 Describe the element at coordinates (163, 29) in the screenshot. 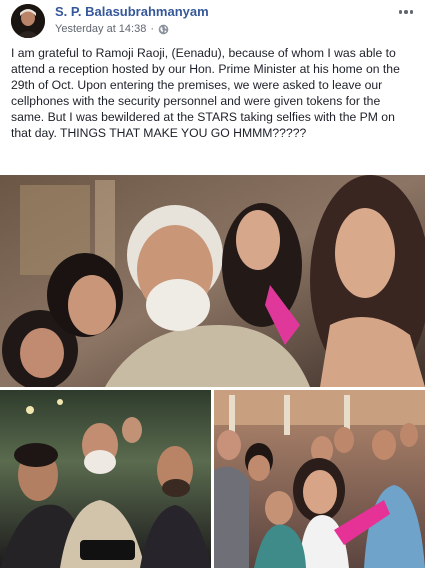

I see `globe-icon` at that location.